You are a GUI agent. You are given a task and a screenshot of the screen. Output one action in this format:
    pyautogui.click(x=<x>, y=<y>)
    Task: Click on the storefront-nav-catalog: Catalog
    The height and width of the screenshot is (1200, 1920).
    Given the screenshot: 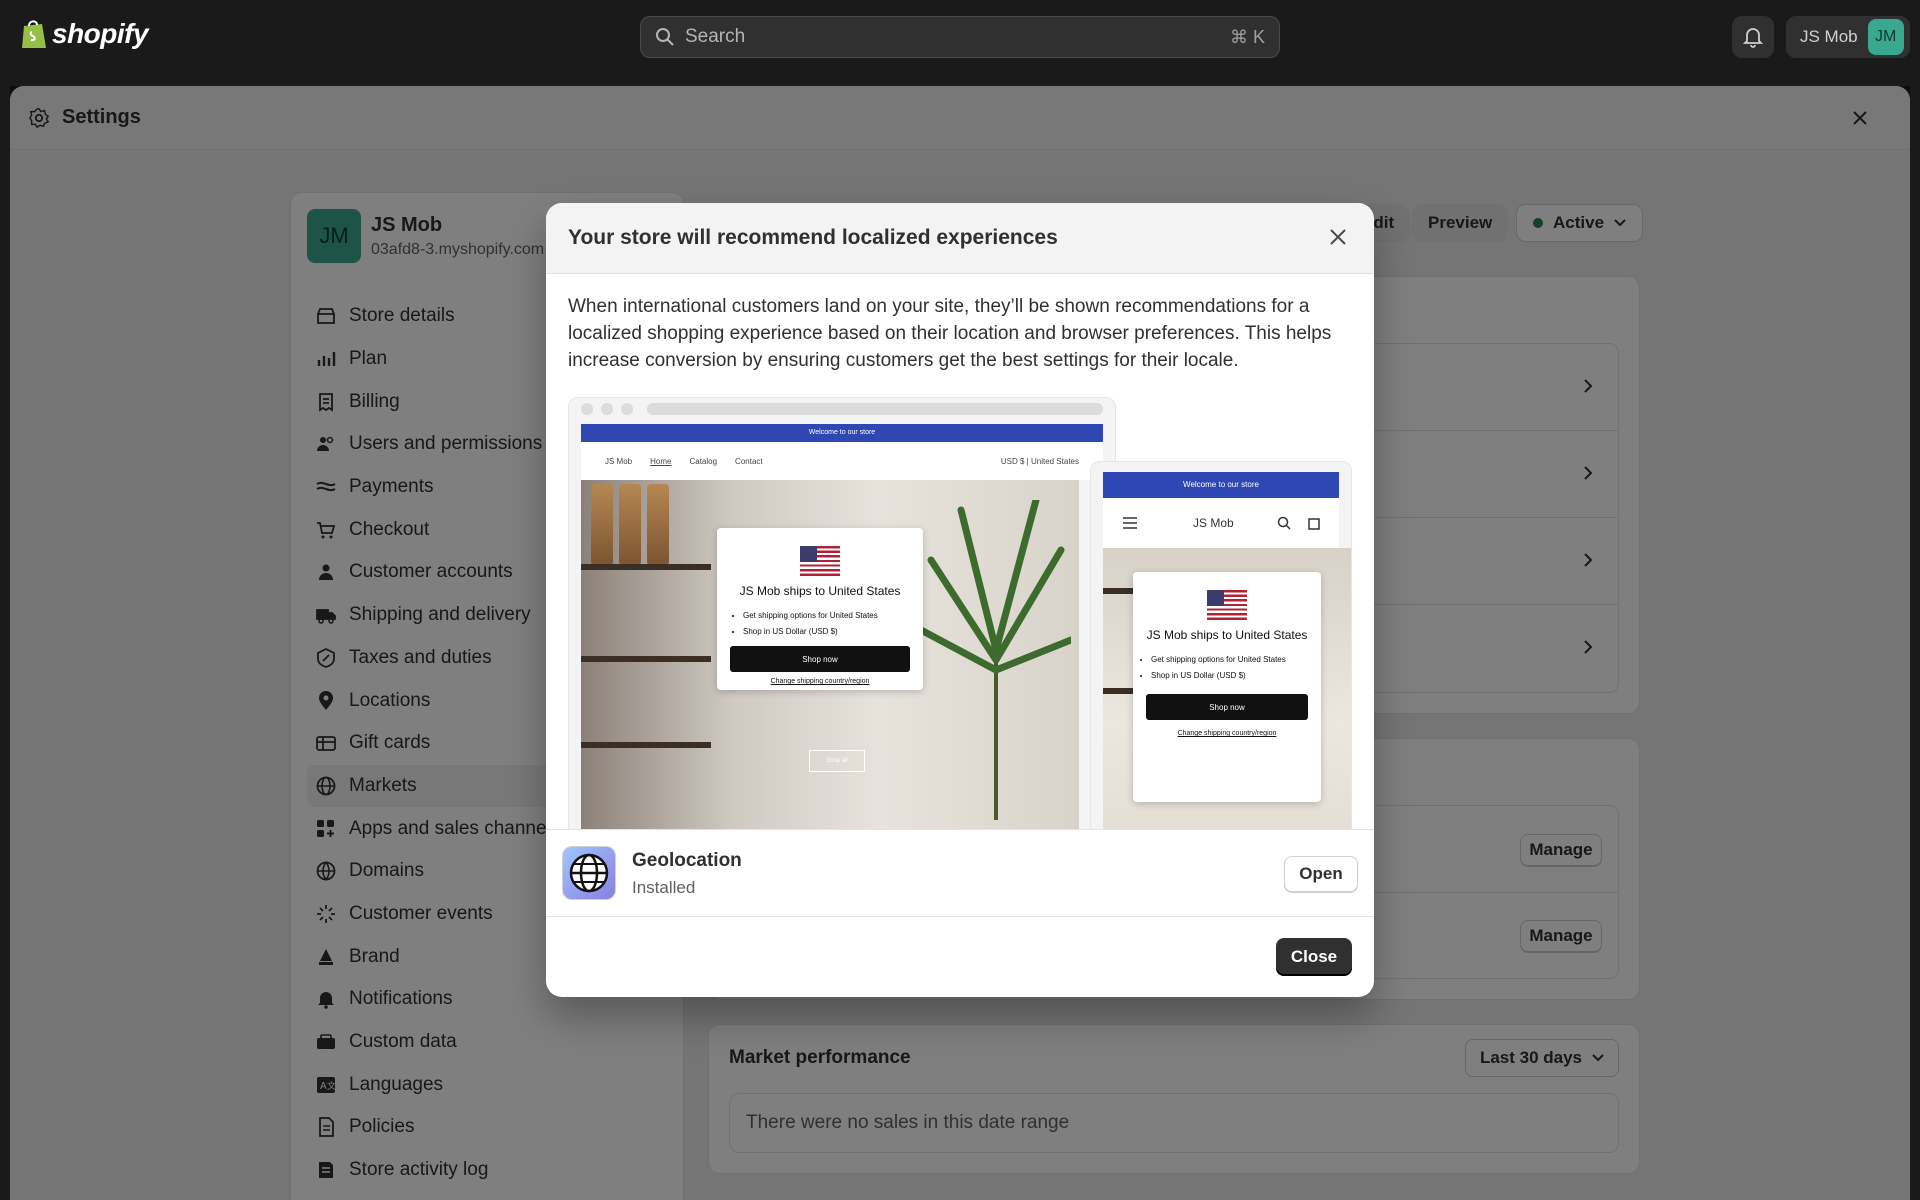 What is the action you would take?
    pyautogui.click(x=703, y=461)
    